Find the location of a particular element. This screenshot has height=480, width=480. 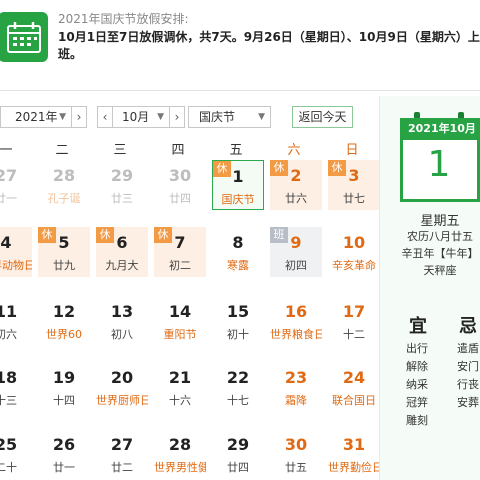

lunar-label: 十七 is located at coordinates (238, 400).